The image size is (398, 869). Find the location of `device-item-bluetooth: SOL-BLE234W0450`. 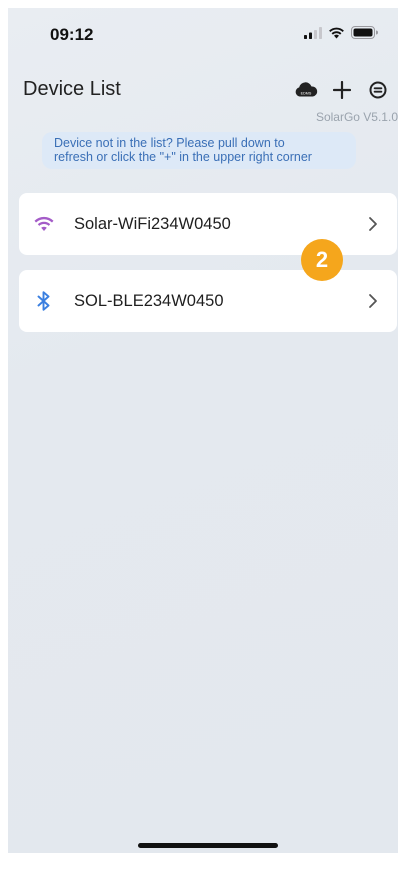

device-item-bluetooth: SOL-BLE234W0450 is located at coordinates (208, 301).